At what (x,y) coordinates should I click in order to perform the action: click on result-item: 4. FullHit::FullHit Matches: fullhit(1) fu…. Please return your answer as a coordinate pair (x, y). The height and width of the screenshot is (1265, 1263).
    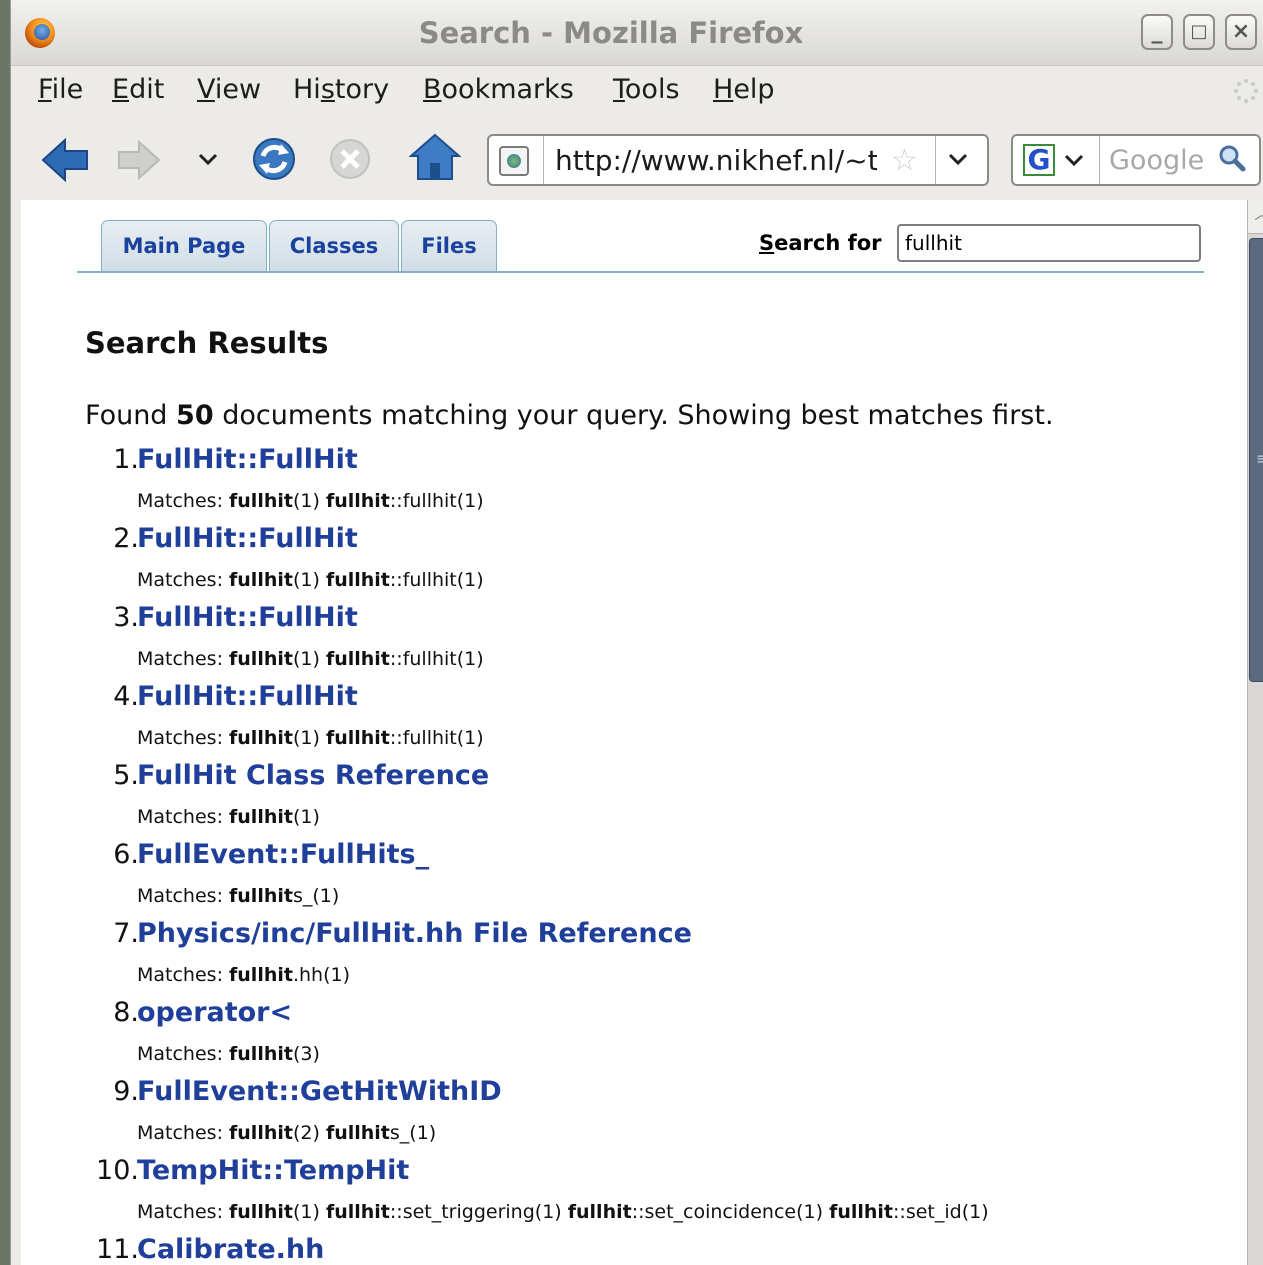
    Looking at the image, I should click on (634, 718).